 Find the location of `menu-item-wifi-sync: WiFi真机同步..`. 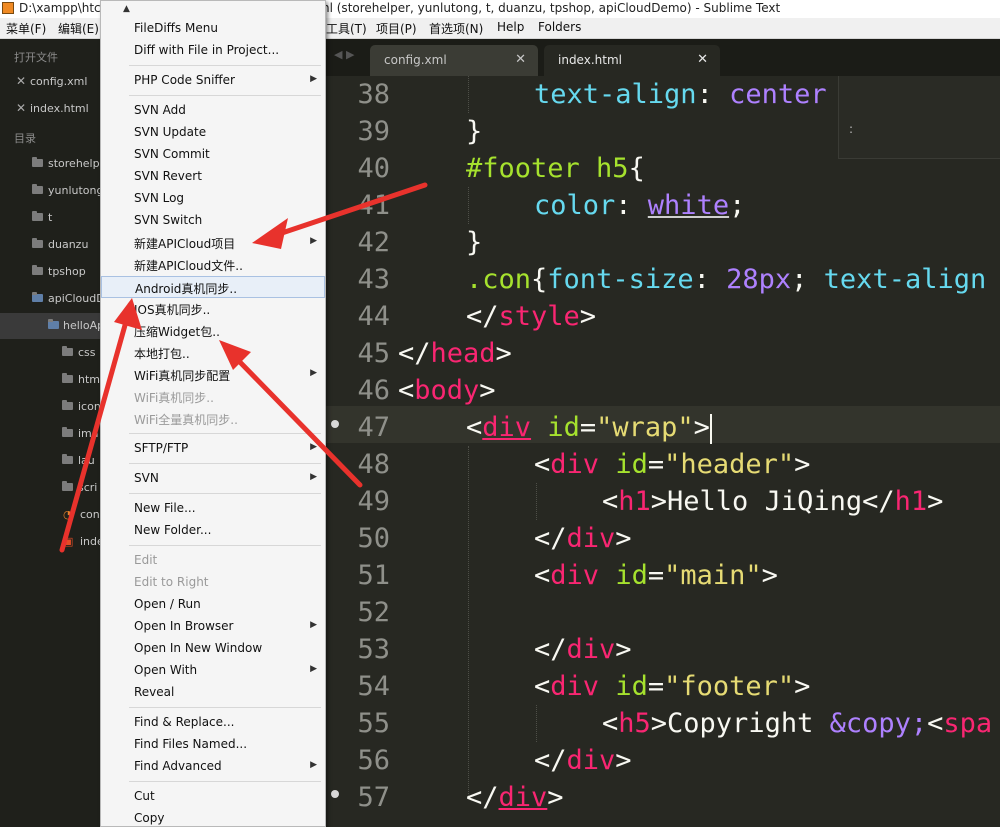

menu-item-wifi-sync: WiFi真机同步.. is located at coordinates (174, 398).